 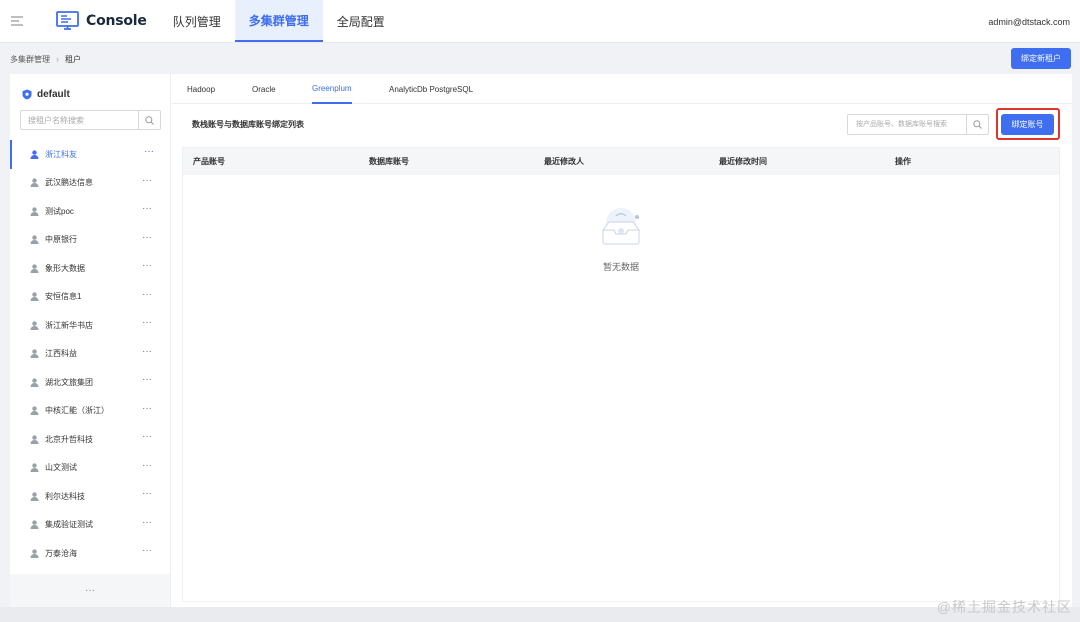 I want to click on watermark: @稀土掘金技术社区, so click(x=1004, y=607).